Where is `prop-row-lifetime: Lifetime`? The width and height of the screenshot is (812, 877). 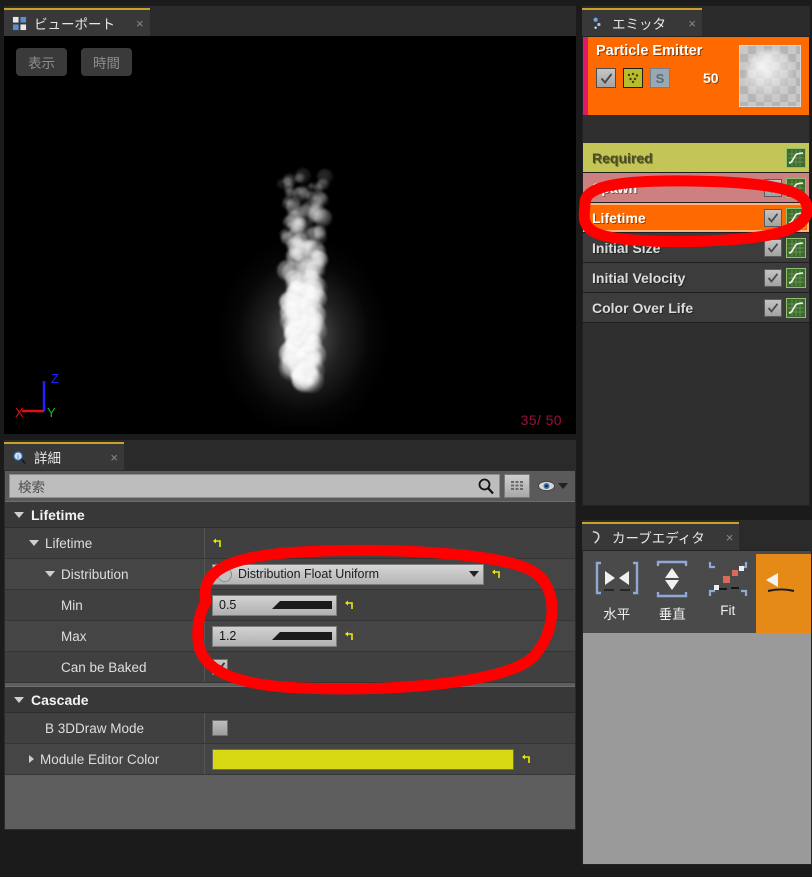
prop-row-lifetime: Lifetime is located at coordinates (290, 543).